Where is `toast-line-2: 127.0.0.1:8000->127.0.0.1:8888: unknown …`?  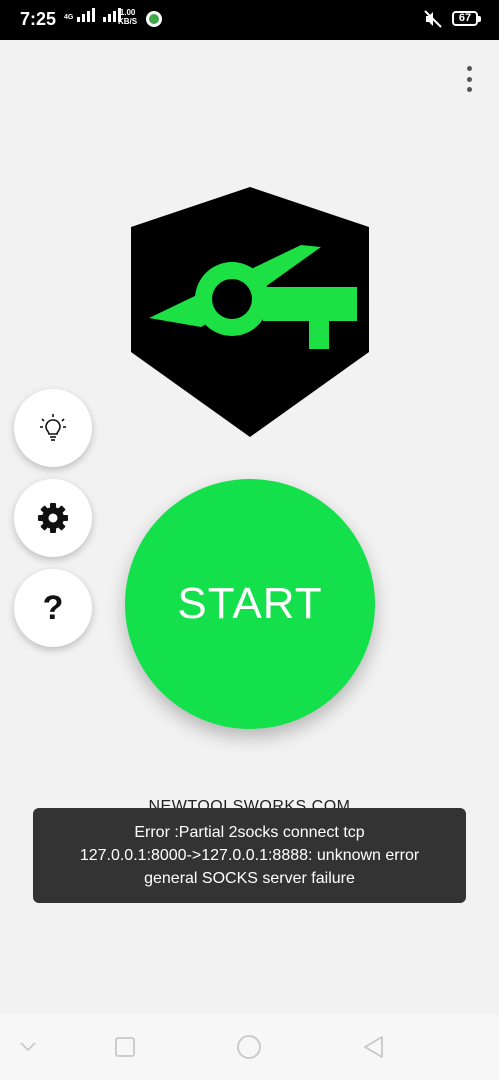 toast-line-2: 127.0.0.1:8000->127.0.0.1:8888: unknown … is located at coordinates (249, 855).